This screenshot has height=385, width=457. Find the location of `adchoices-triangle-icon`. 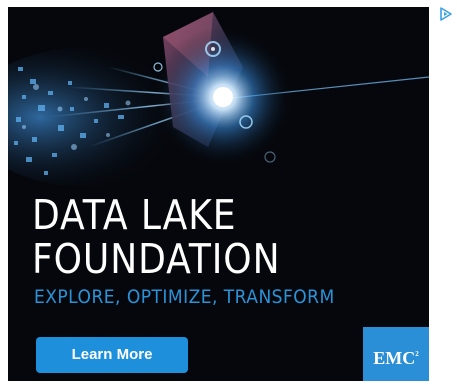

adchoices-triangle-icon is located at coordinates (446, 14).